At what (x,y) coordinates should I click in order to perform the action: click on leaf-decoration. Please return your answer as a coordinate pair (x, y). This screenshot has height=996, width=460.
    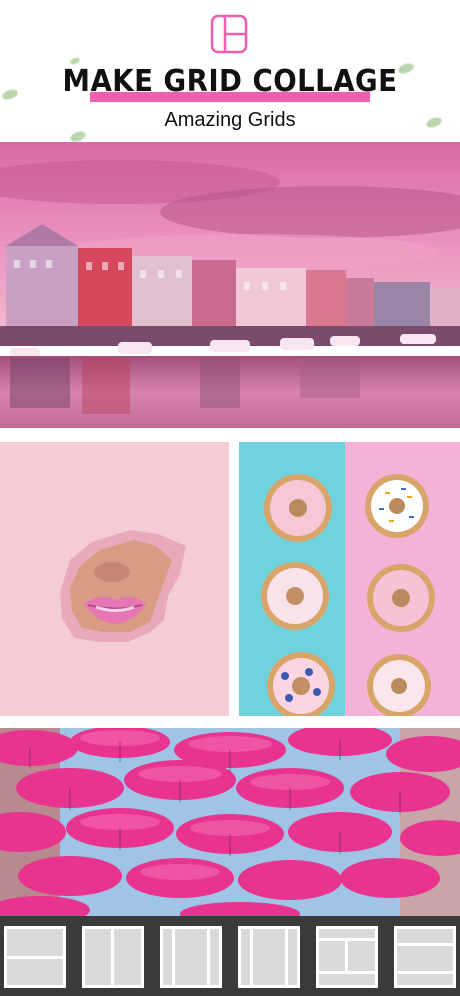
    Looking at the image, I should click on (10, 94).